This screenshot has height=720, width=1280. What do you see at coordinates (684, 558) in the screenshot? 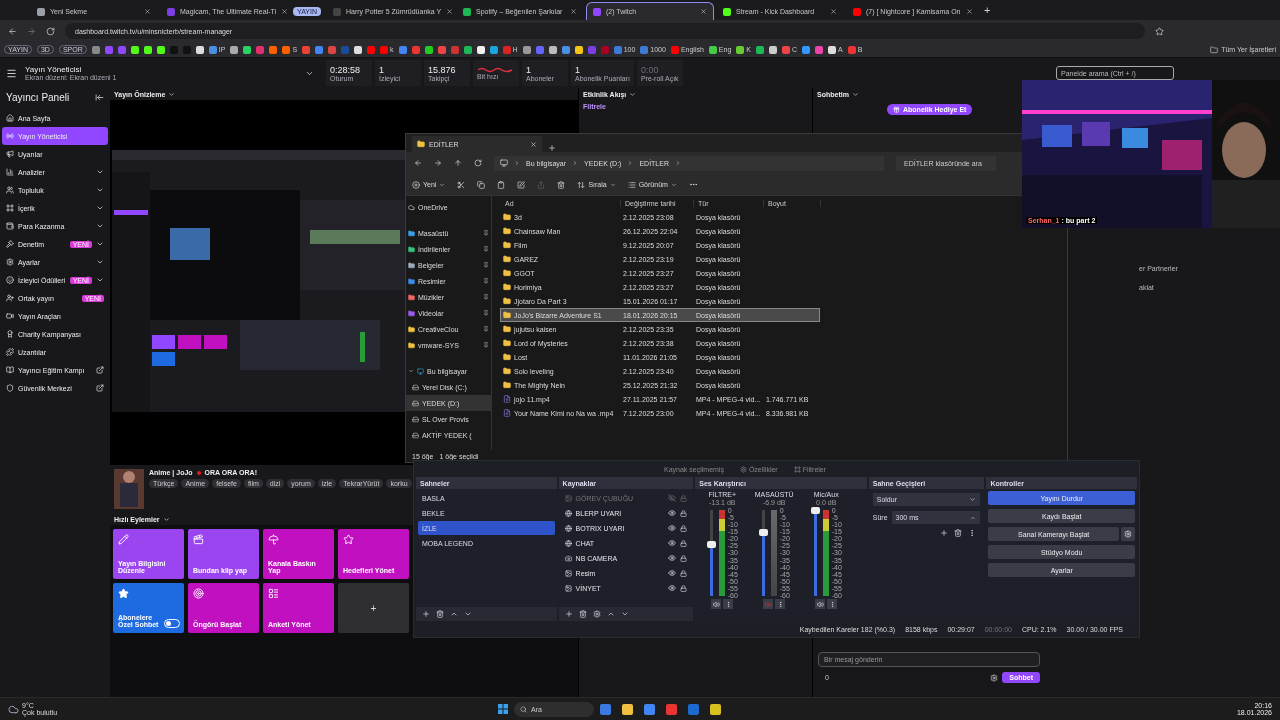
I see `lock-icon` at bounding box center [684, 558].